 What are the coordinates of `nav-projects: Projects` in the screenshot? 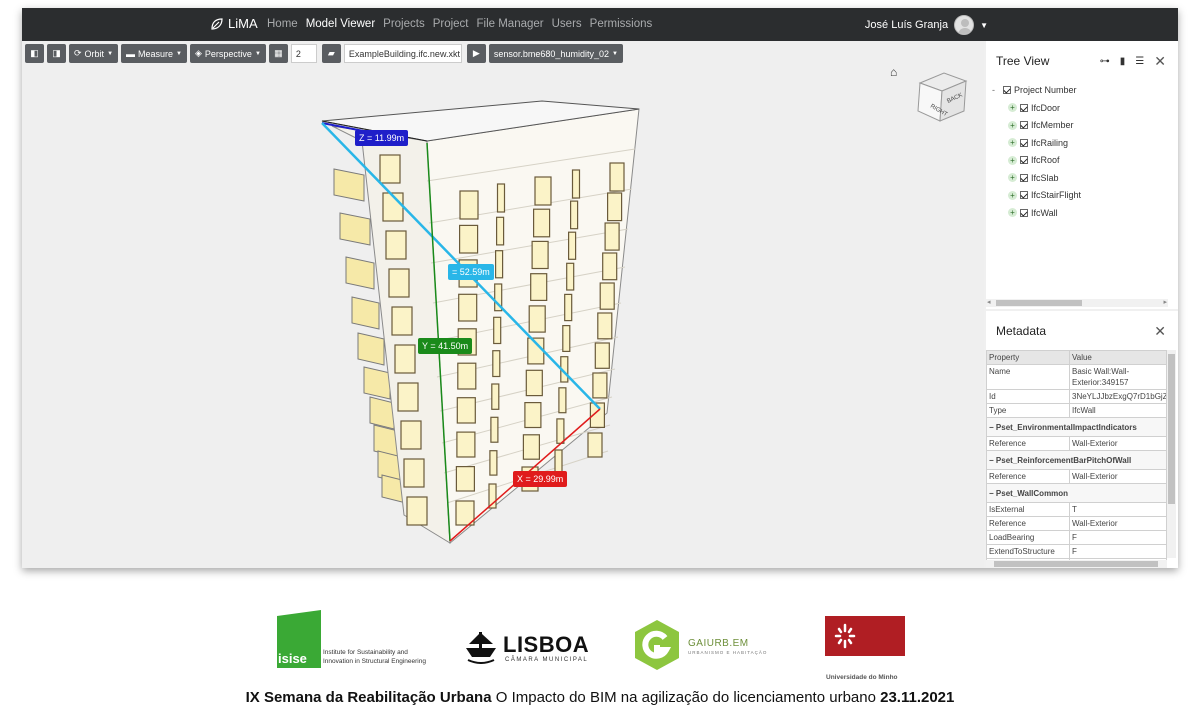 It's located at (404, 24).